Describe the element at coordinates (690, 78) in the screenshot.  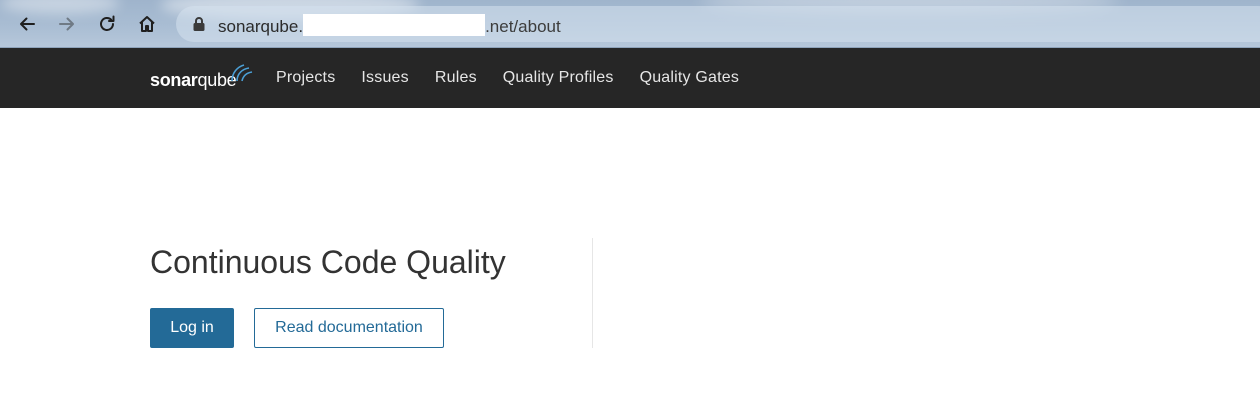
I see `nav-quality-gates: Quality Gates` at that location.